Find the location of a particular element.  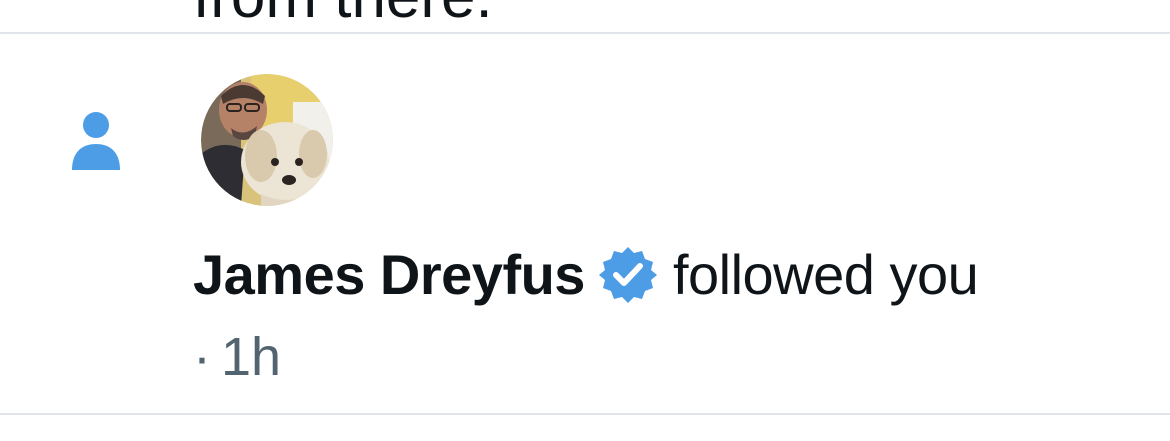

previous-notification-text: from there. is located at coordinates (343, 14).